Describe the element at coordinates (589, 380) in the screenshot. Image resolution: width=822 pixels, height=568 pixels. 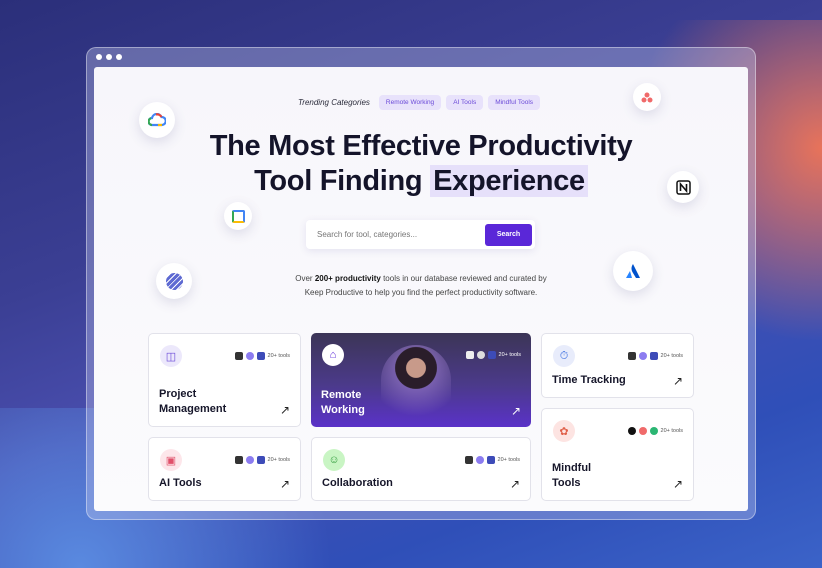
I see `card-title: Time Tracking` at that location.